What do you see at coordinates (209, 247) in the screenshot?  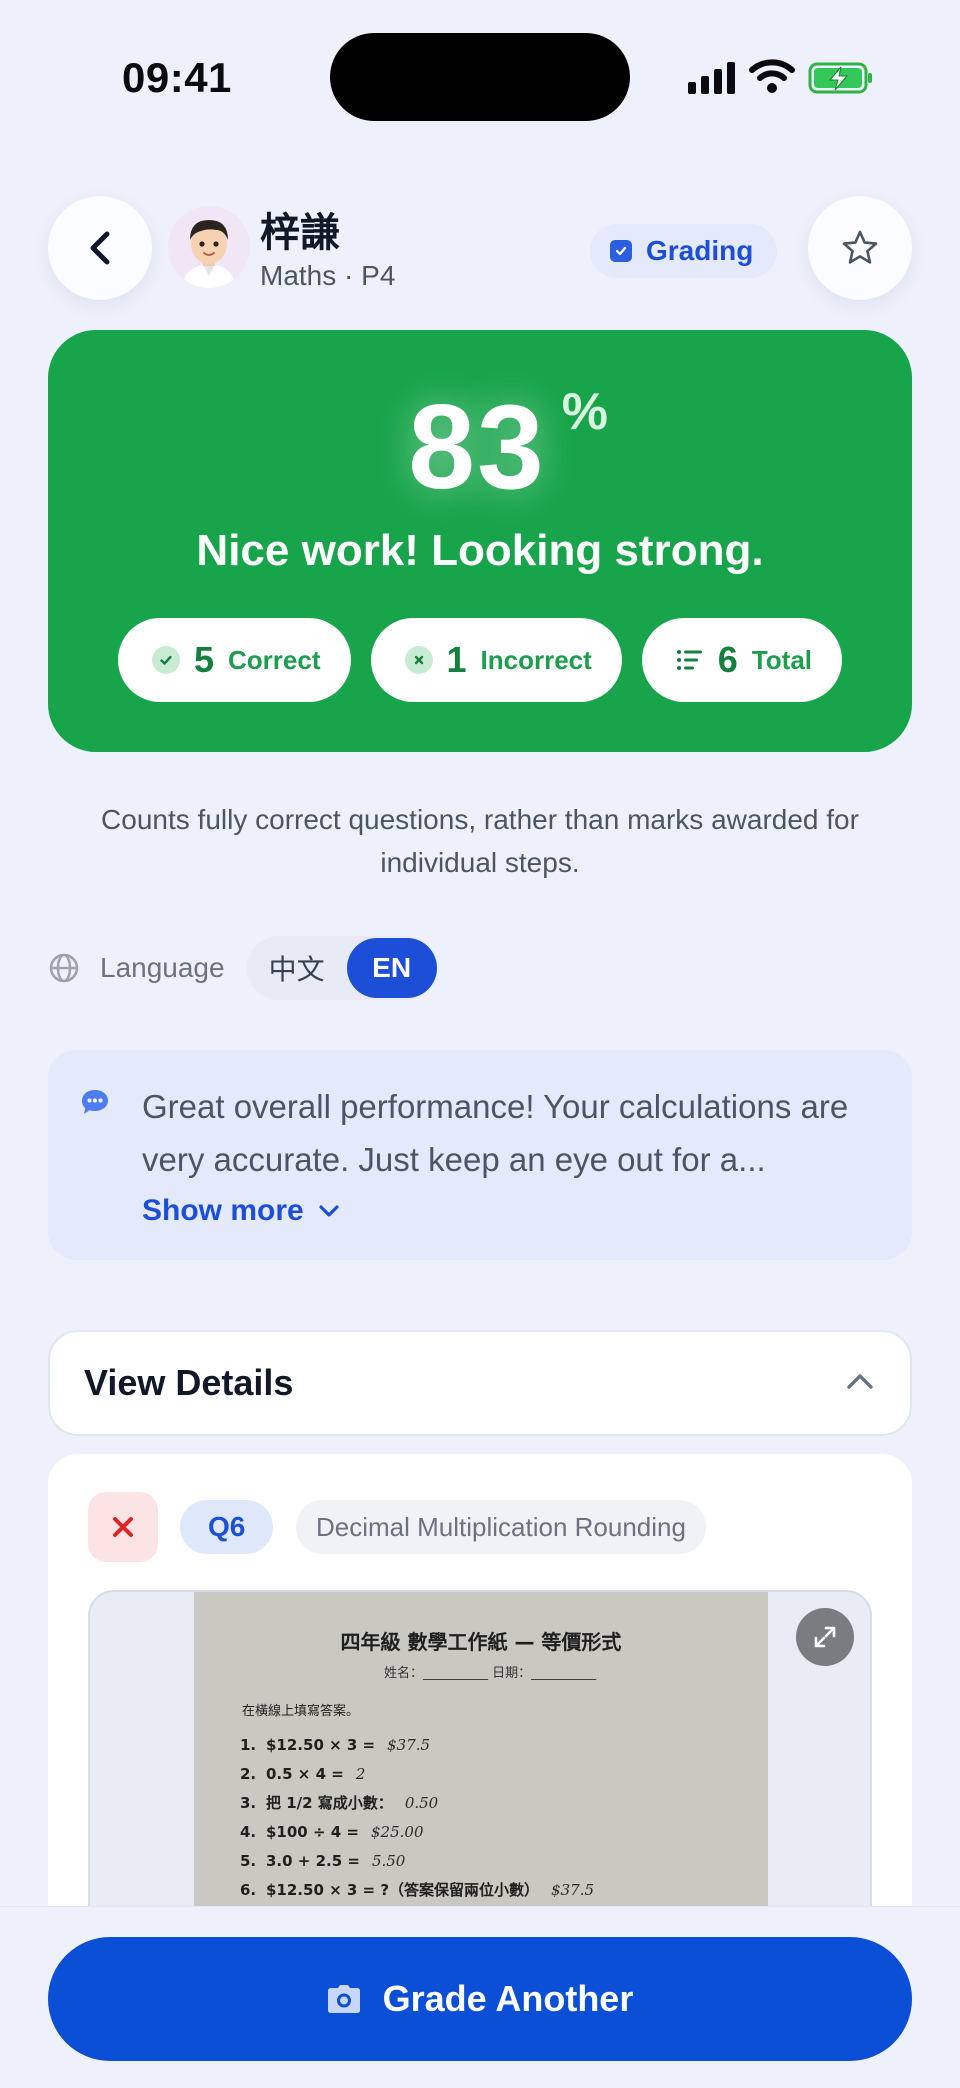 I see `student-avatar` at bounding box center [209, 247].